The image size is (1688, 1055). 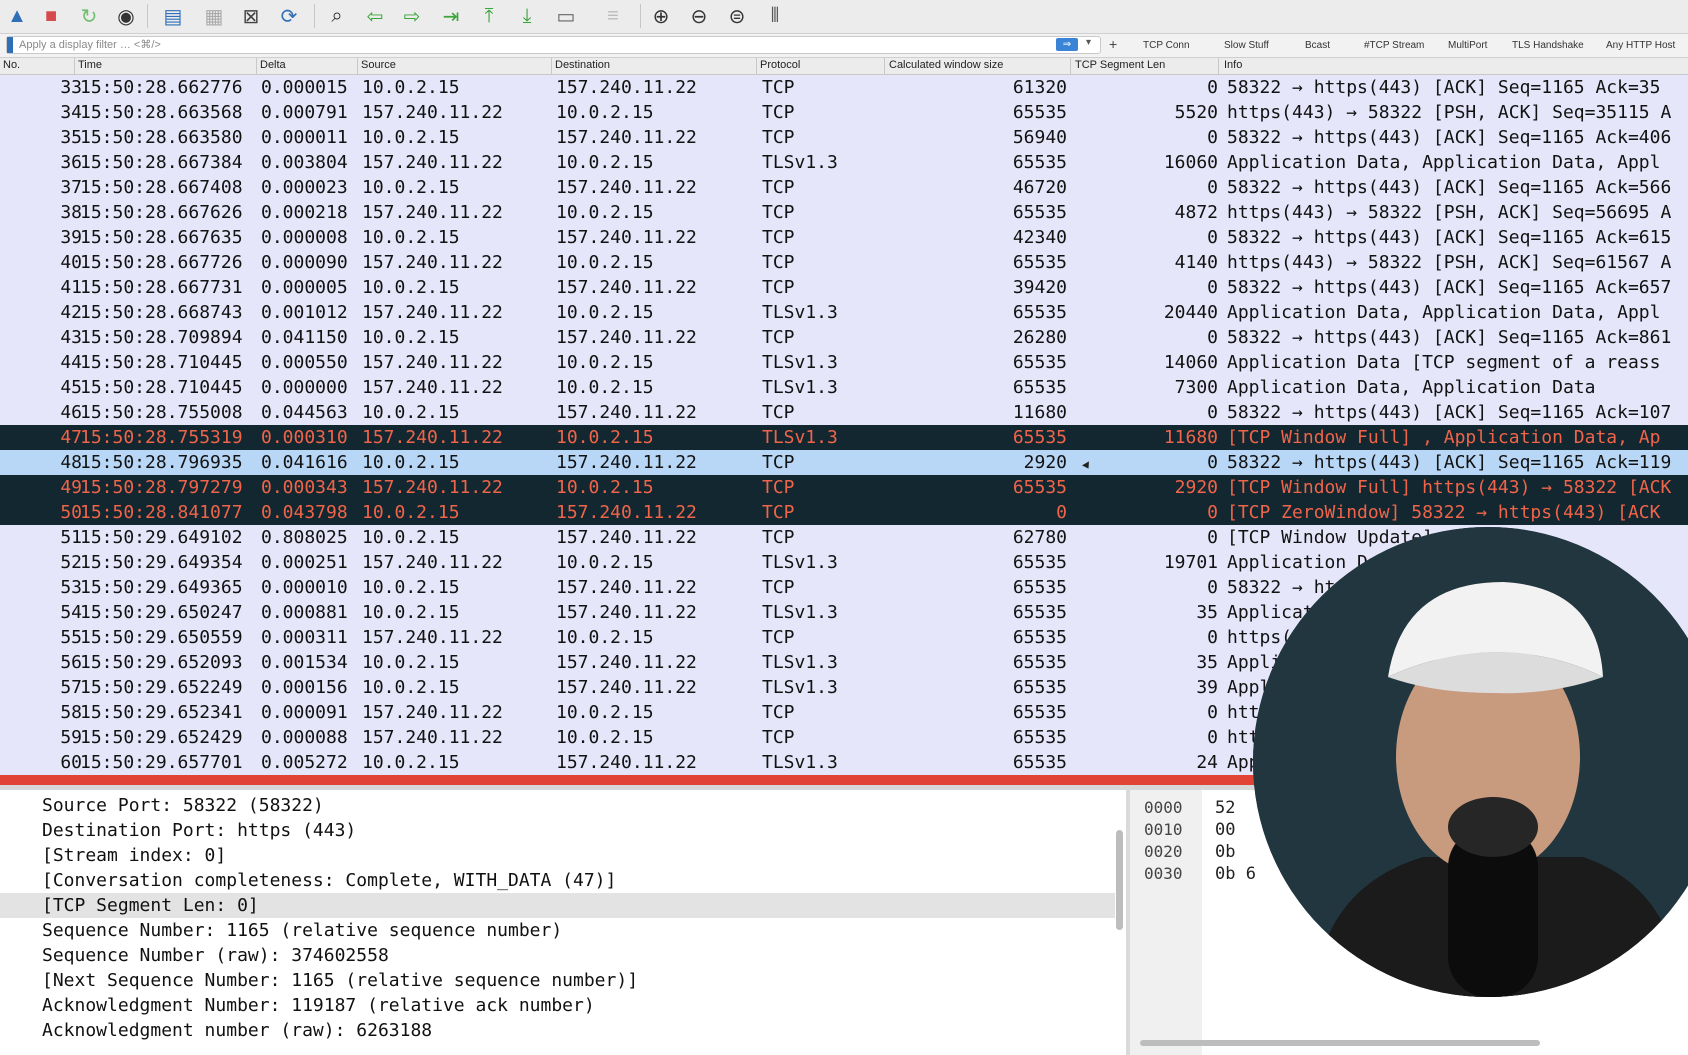 What do you see at coordinates (183, 805) in the screenshot?
I see `detail-field-text: Source Port: 58322 (58322)` at bounding box center [183, 805].